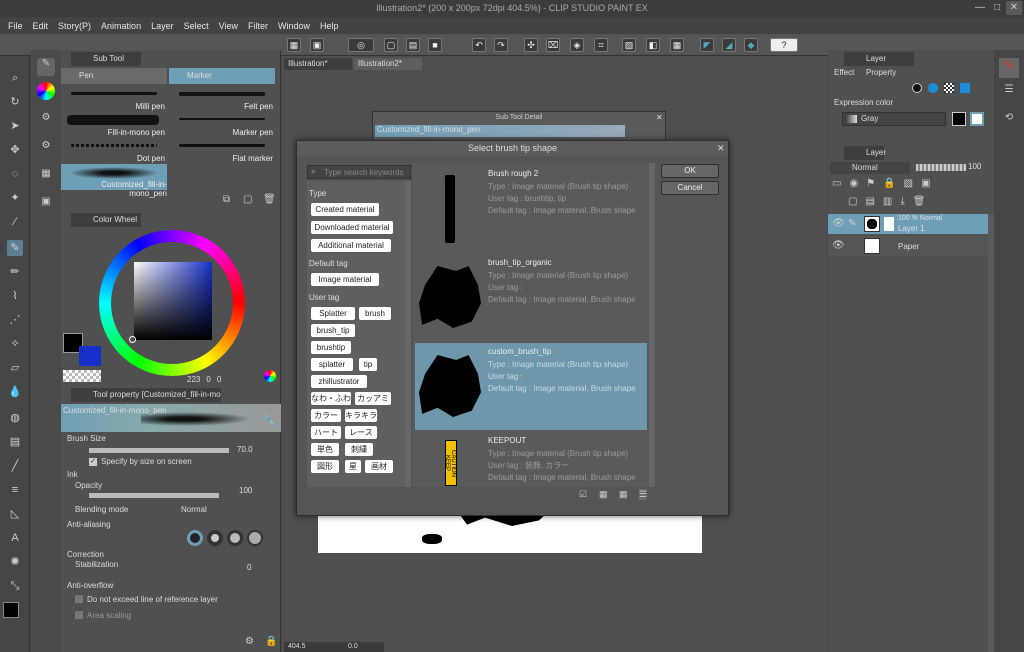 This screenshot has width=1024, height=652. Describe the element at coordinates (933, 88) in the screenshot. I see `effect-tone-icon` at that location.